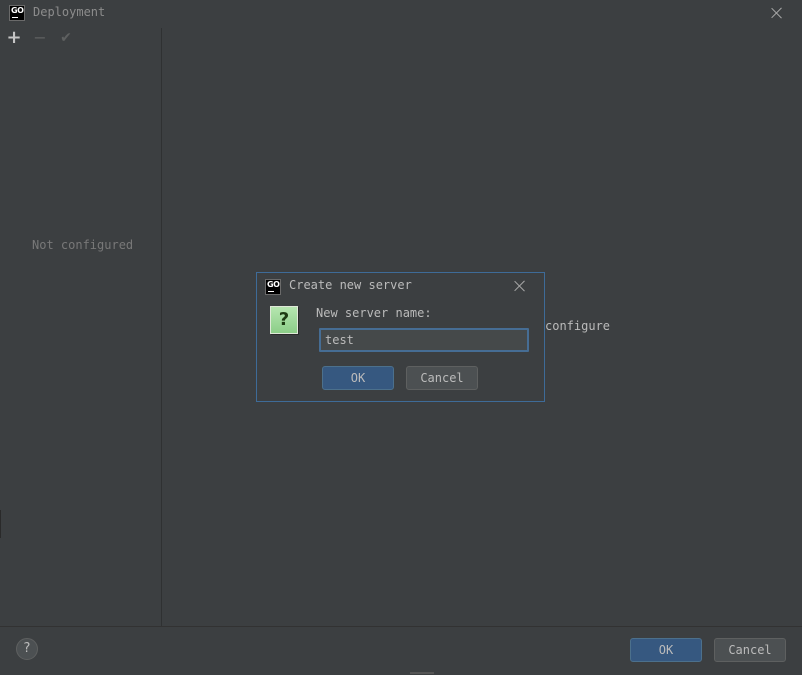 This screenshot has height=675, width=802. What do you see at coordinates (442, 378) in the screenshot?
I see `dialog-cancel-button: Cancel` at bounding box center [442, 378].